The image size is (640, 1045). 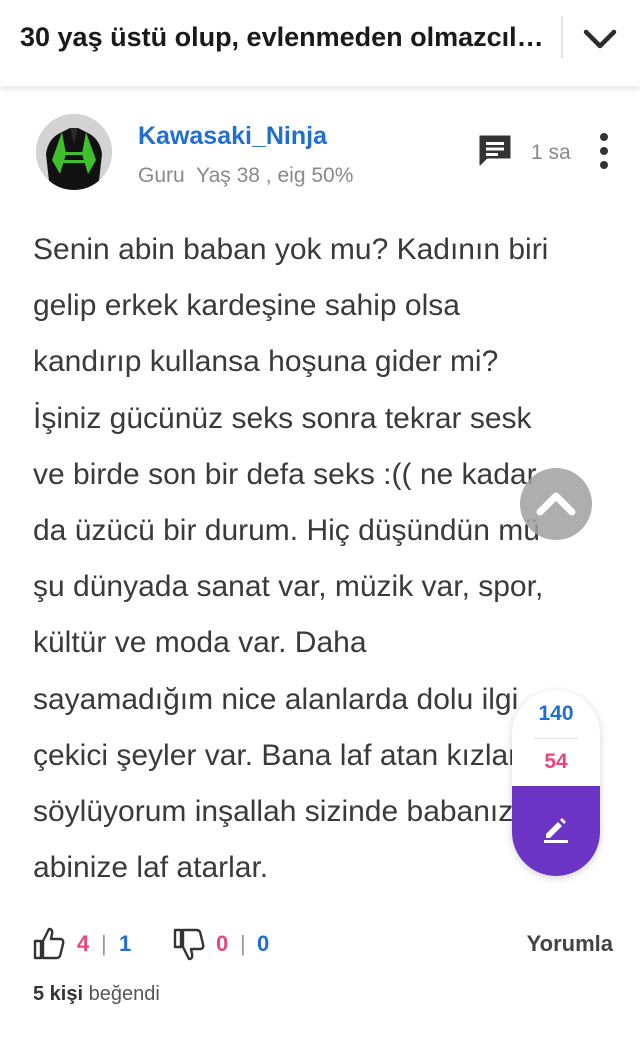 What do you see at coordinates (124, 994) in the screenshot?
I see `likers-suffix: beğendi` at bounding box center [124, 994].